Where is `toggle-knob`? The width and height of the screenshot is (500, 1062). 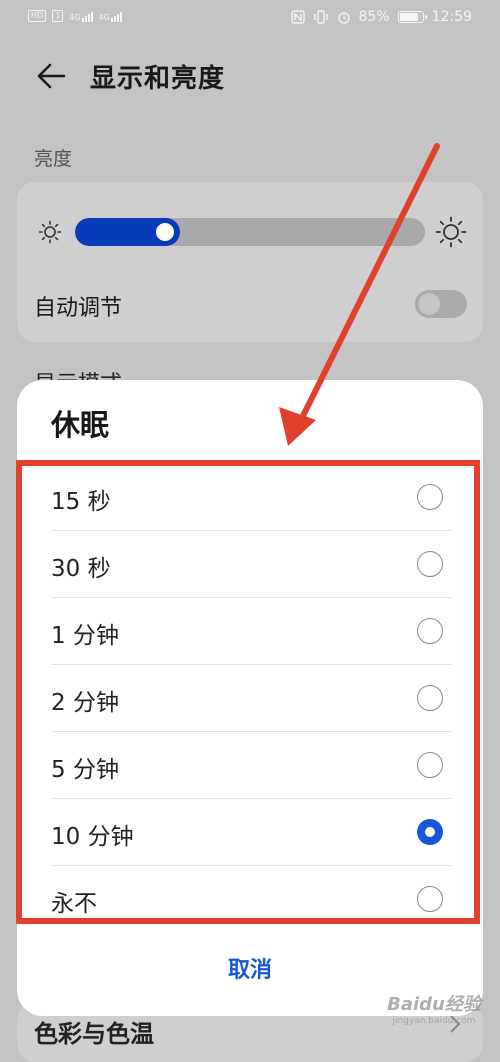
toggle-knob is located at coordinates (429, 304).